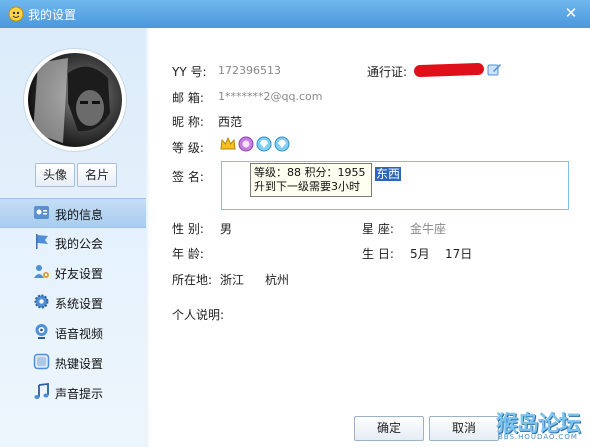 Image resolution: width=590 pixels, height=447 pixels. What do you see at coordinates (188, 98) in the screenshot?
I see `email-label: 邮 箱:` at bounding box center [188, 98].